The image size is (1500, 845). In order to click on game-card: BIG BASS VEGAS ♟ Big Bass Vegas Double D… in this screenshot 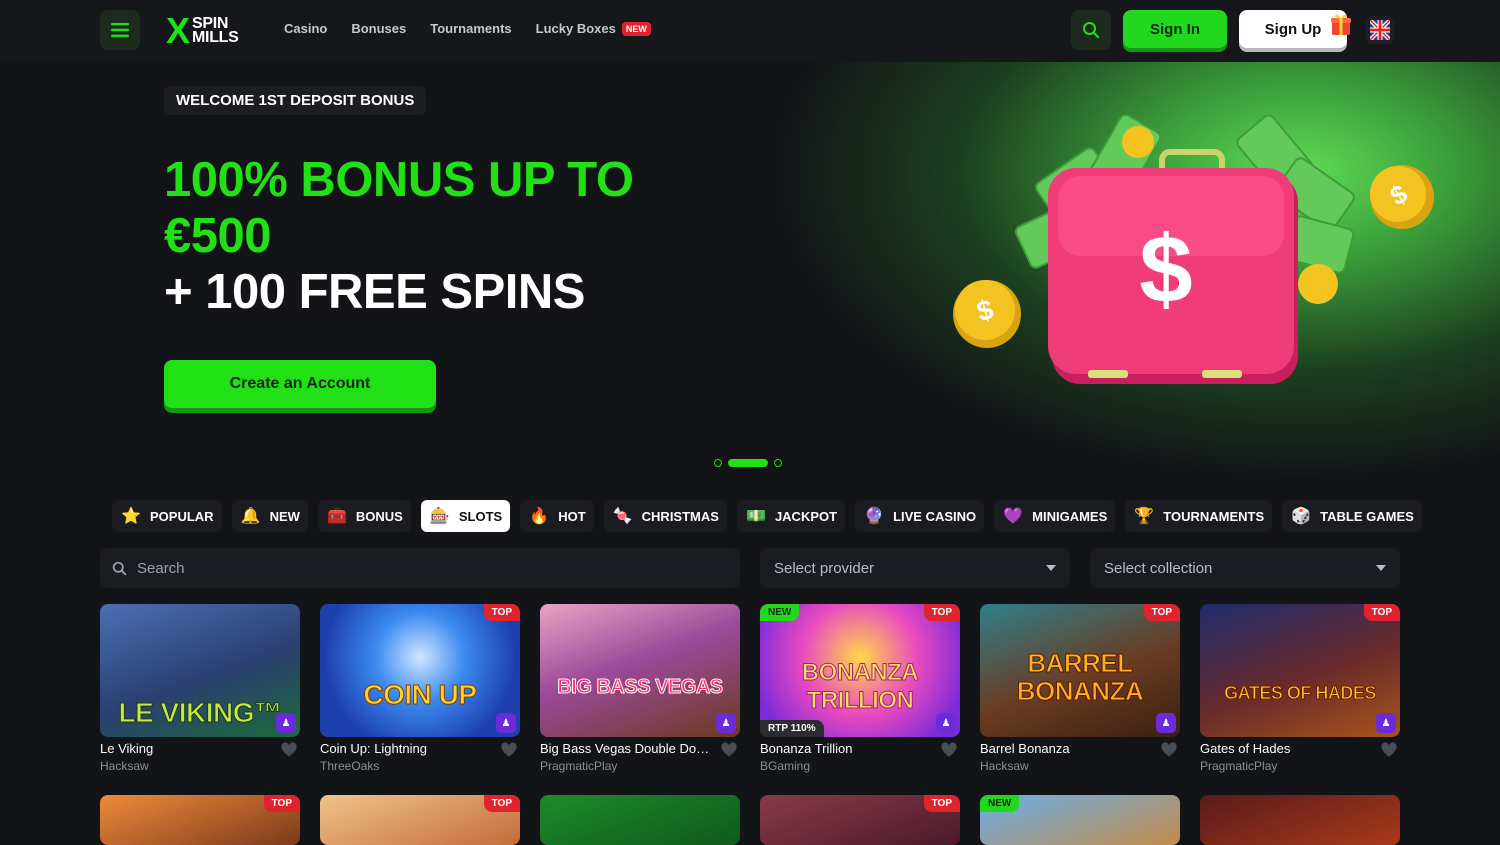, I will do `click(640, 689)`.